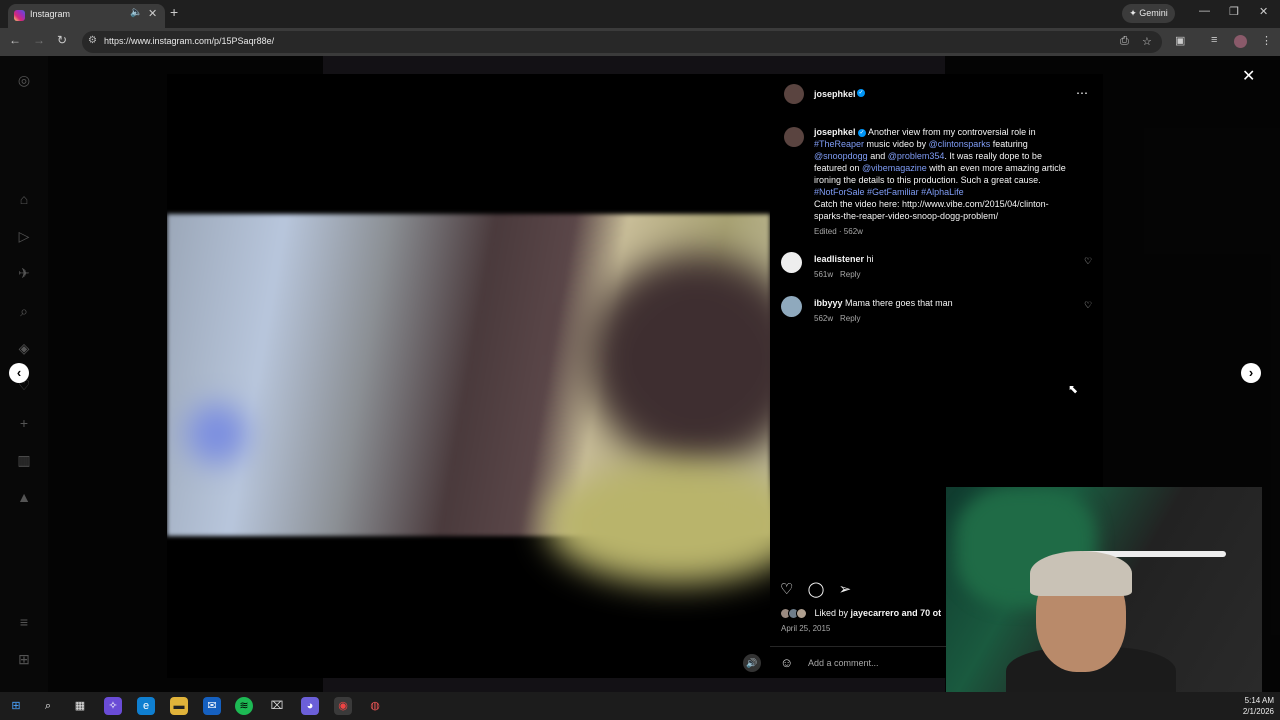 Image resolution: width=1280 pixels, height=720 pixels. Describe the element at coordinates (136, 12) in the screenshot. I see `speaker-icon: 🔈` at that location.